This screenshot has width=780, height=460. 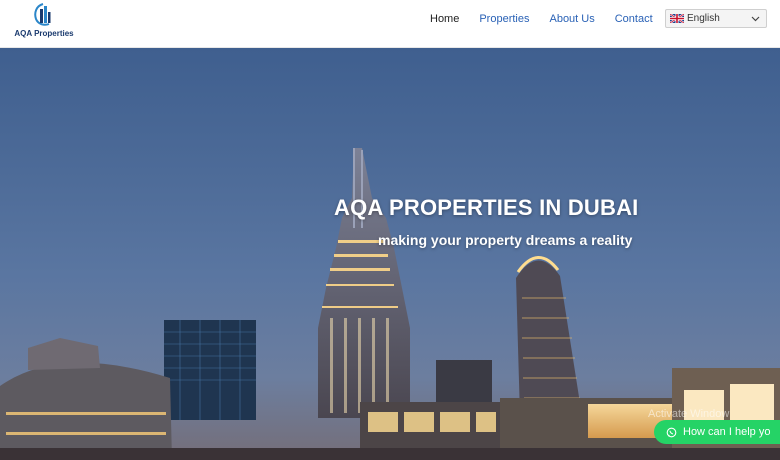 I want to click on hero-subtitle: making your property dreams a reality, so click(x=505, y=240).